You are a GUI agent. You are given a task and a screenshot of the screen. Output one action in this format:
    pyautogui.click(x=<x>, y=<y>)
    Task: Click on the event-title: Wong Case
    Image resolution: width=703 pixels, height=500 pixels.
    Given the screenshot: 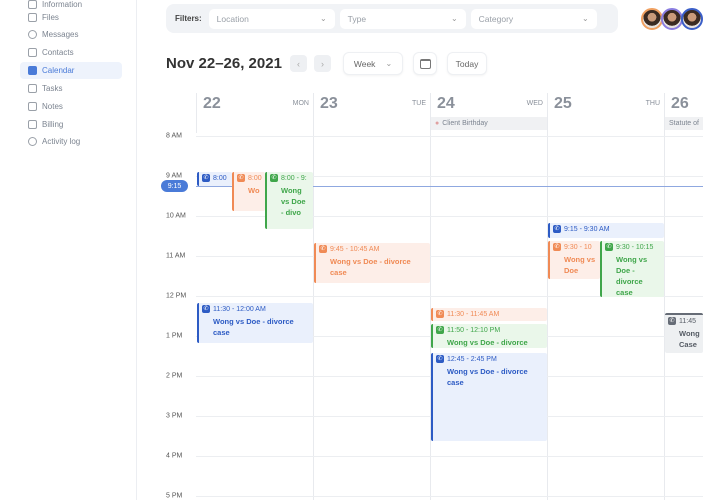 What is the action you would take?
    pyautogui.click(x=689, y=339)
    